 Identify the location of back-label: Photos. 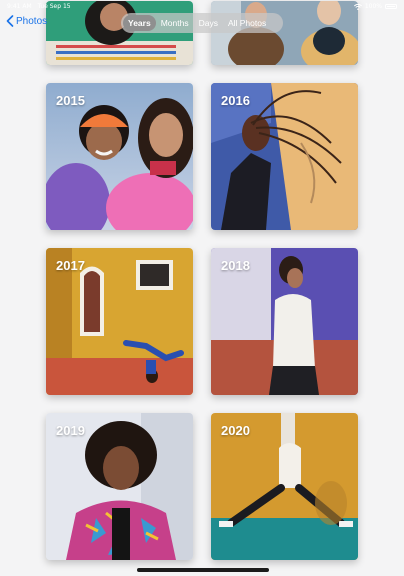
(32, 21).